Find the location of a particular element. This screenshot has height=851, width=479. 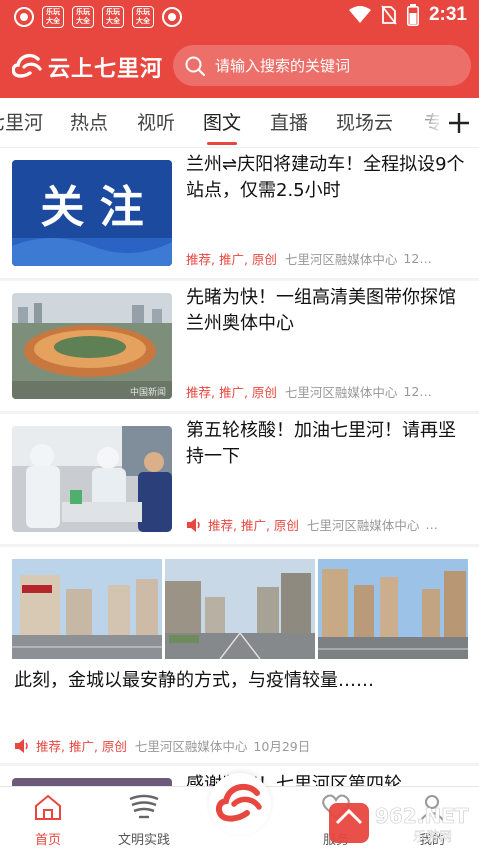

nav-civilization-label: 文明实践 is located at coordinates (143, 840).